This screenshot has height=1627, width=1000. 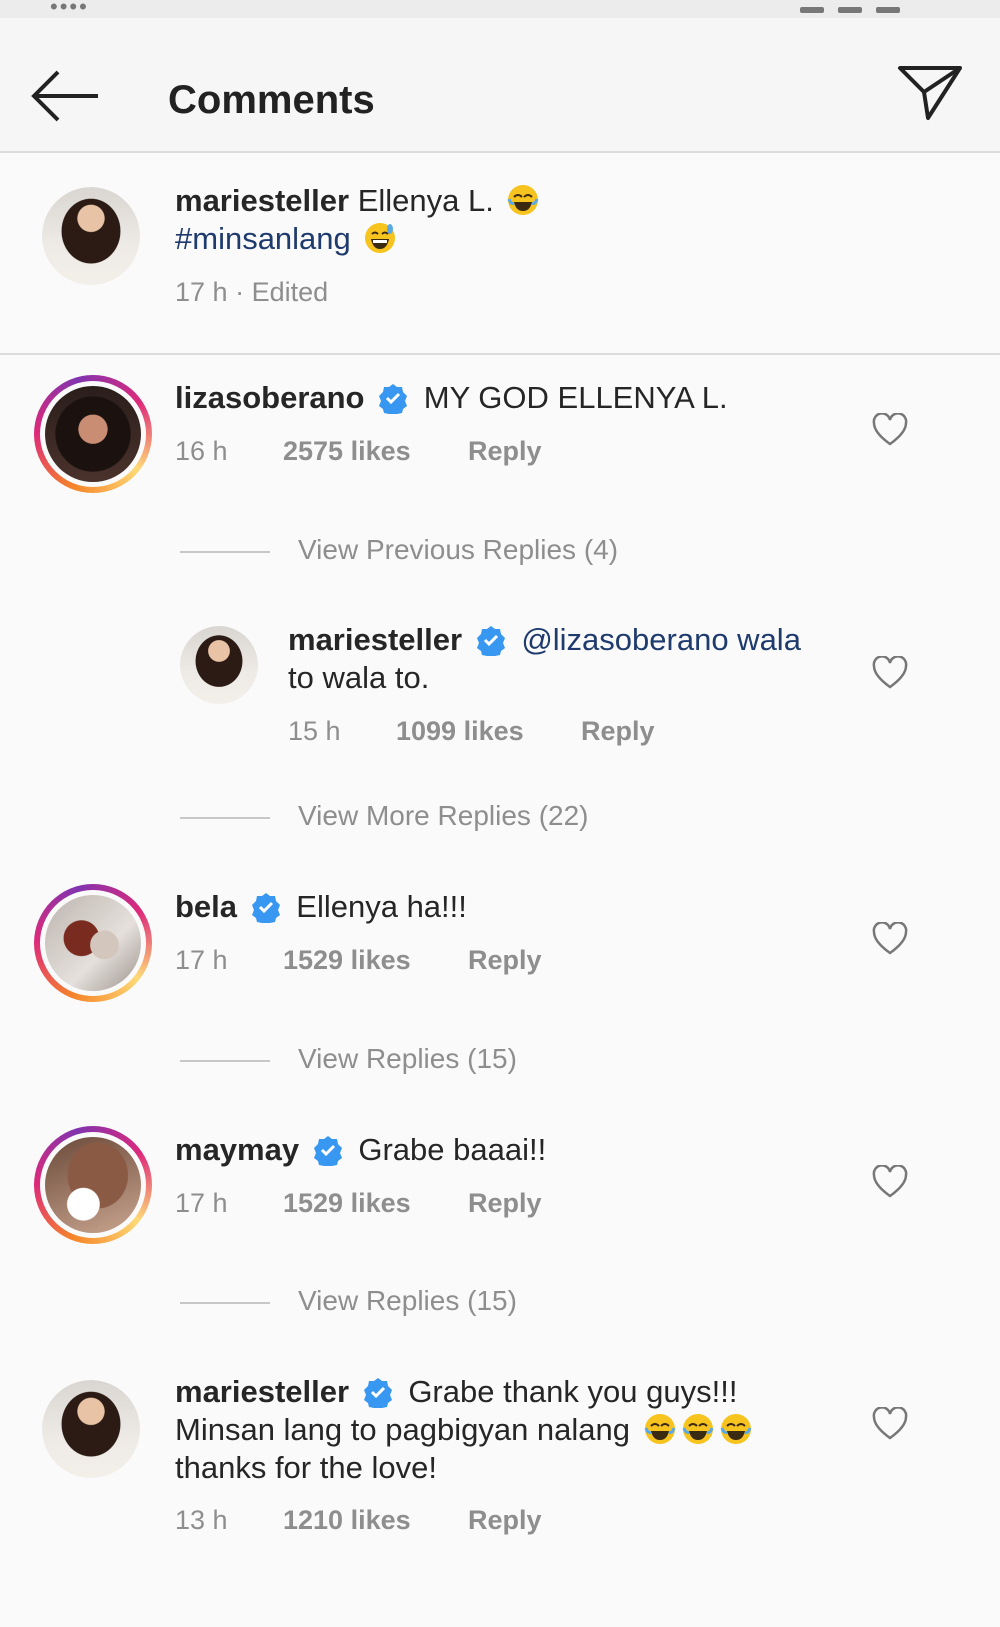 I want to click on comment-text-line: lizasoberano MY GOD ELLENYA L., so click(x=451, y=398).